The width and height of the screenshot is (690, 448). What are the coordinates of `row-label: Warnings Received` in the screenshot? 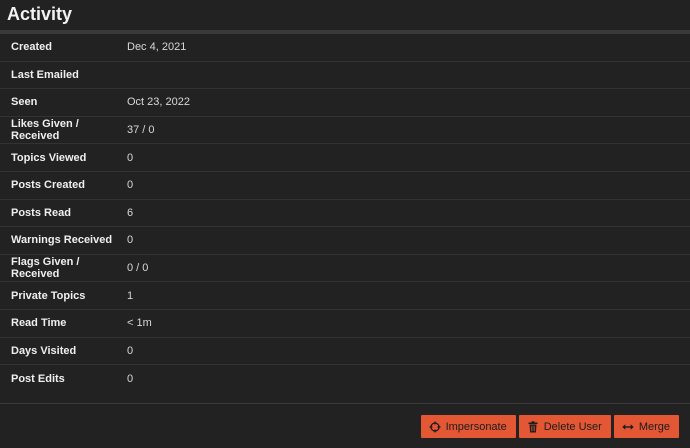 It's located at (62, 240).